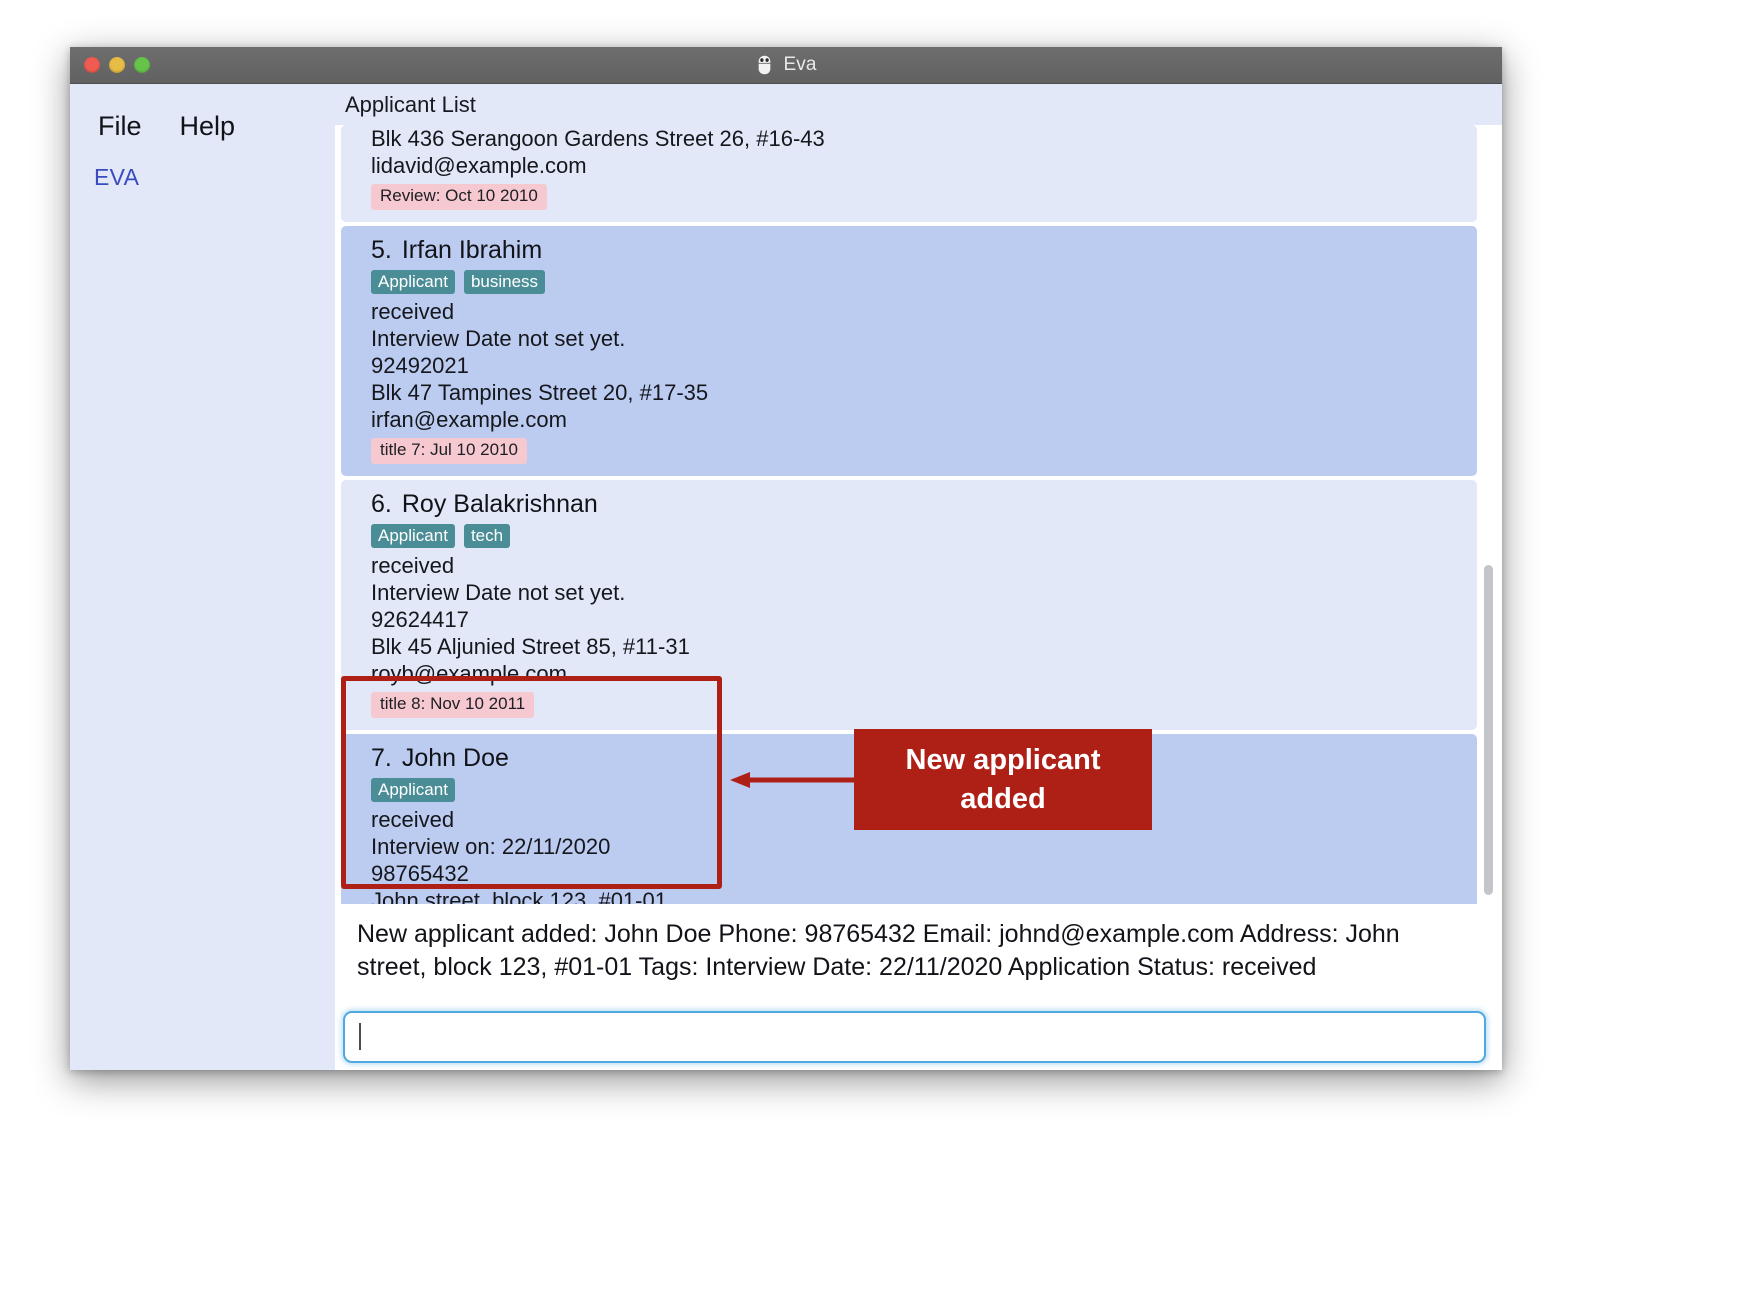  I want to click on applicant-detail-line: 92624417, so click(420, 620).